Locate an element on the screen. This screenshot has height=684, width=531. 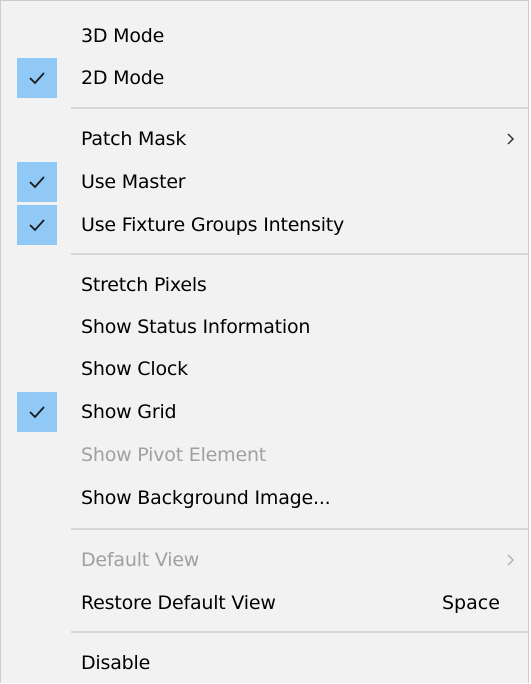
menu-item-default-view: Default View is located at coordinates (264, 560).